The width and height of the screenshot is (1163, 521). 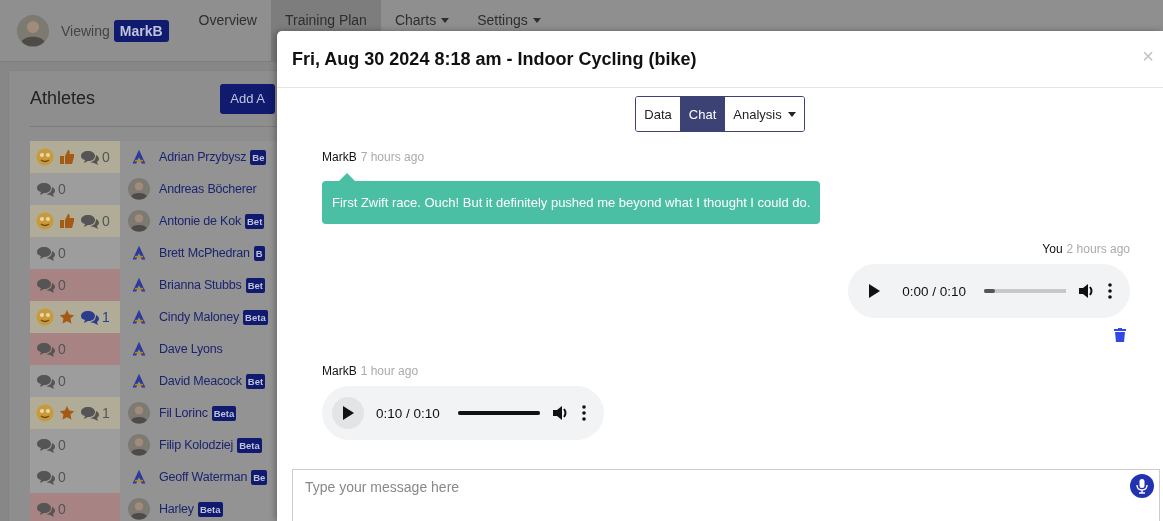 What do you see at coordinates (494, 59) in the screenshot?
I see `modal-title: Fri, Aug 30 2024 8:18 am - Indoor Cycling (bike)` at bounding box center [494, 59].